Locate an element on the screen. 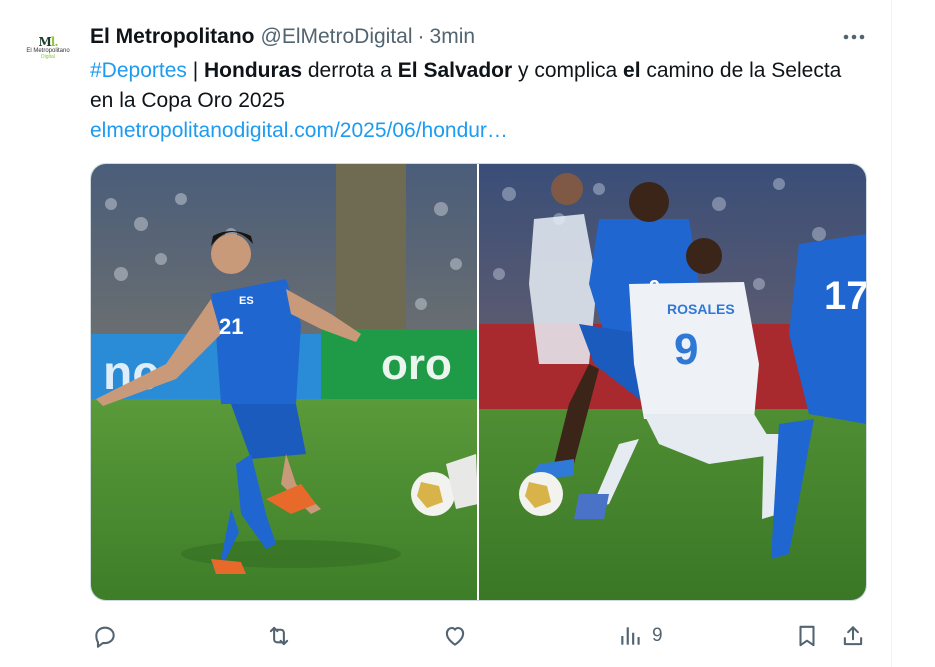 This screenshot has height=667, width=935. reply-icon is located at coordinates (105, 637).